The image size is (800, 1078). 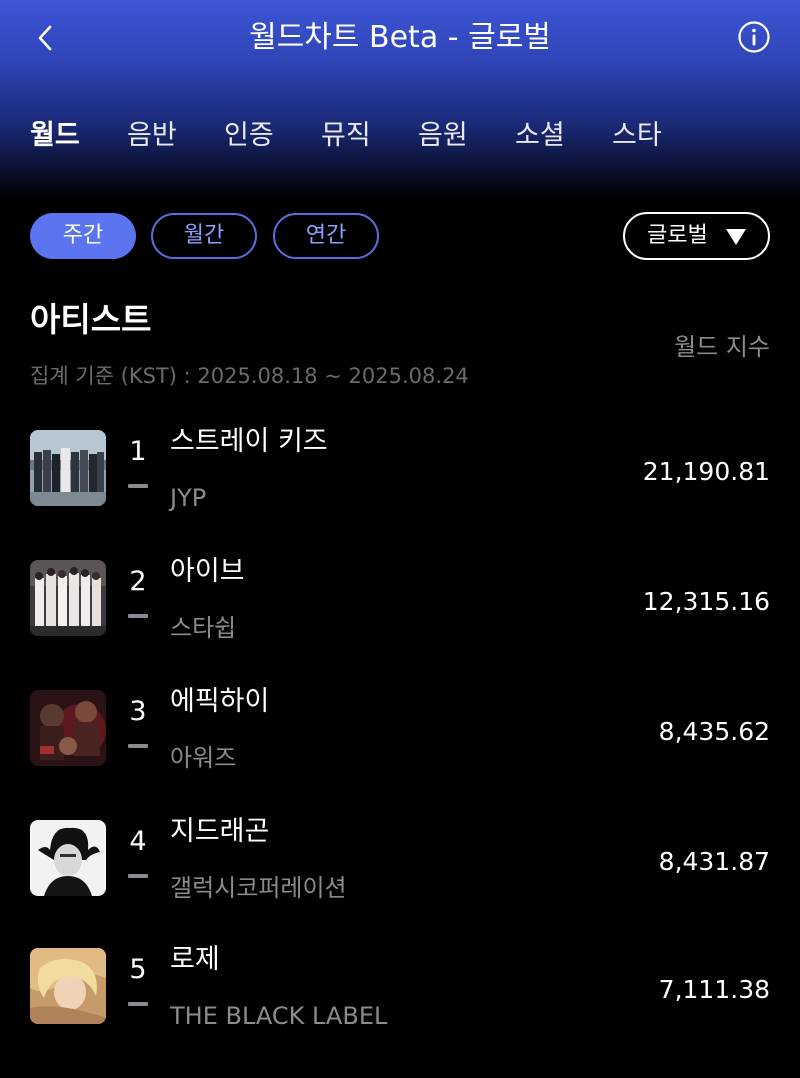 What do you see at coordinates (249, 441) in the screenshot?
I see `artist-name: 스트레이 키즈` at bounding box center [249, 441].